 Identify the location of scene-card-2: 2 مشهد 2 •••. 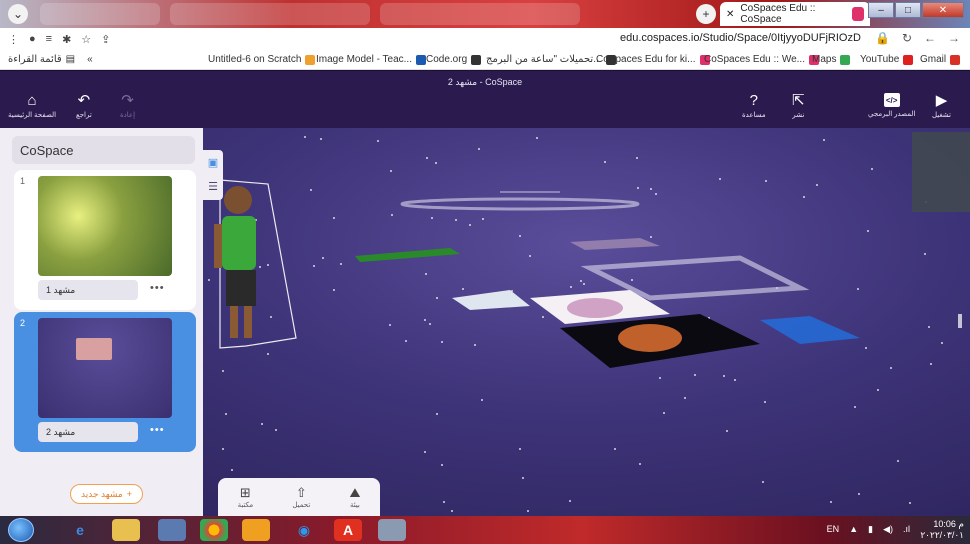
(105, 382).